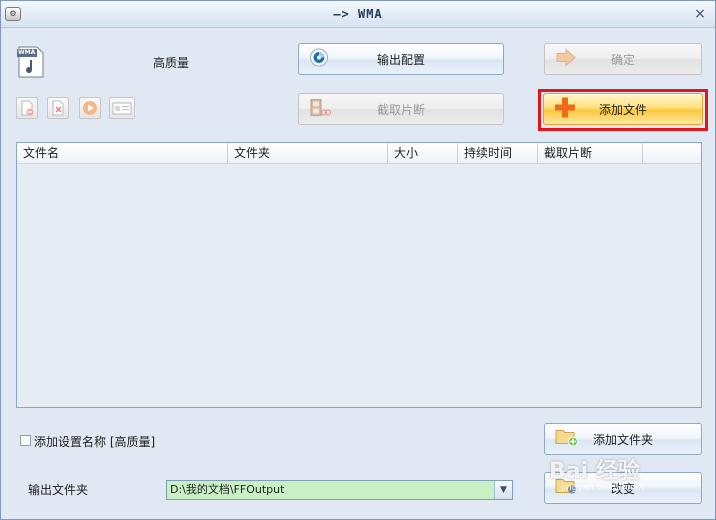 The image size is (716, 520). What do you see at coordinates (90, 108) in the screenshot?
I see `play-tool` at bounding box center [90, 108].